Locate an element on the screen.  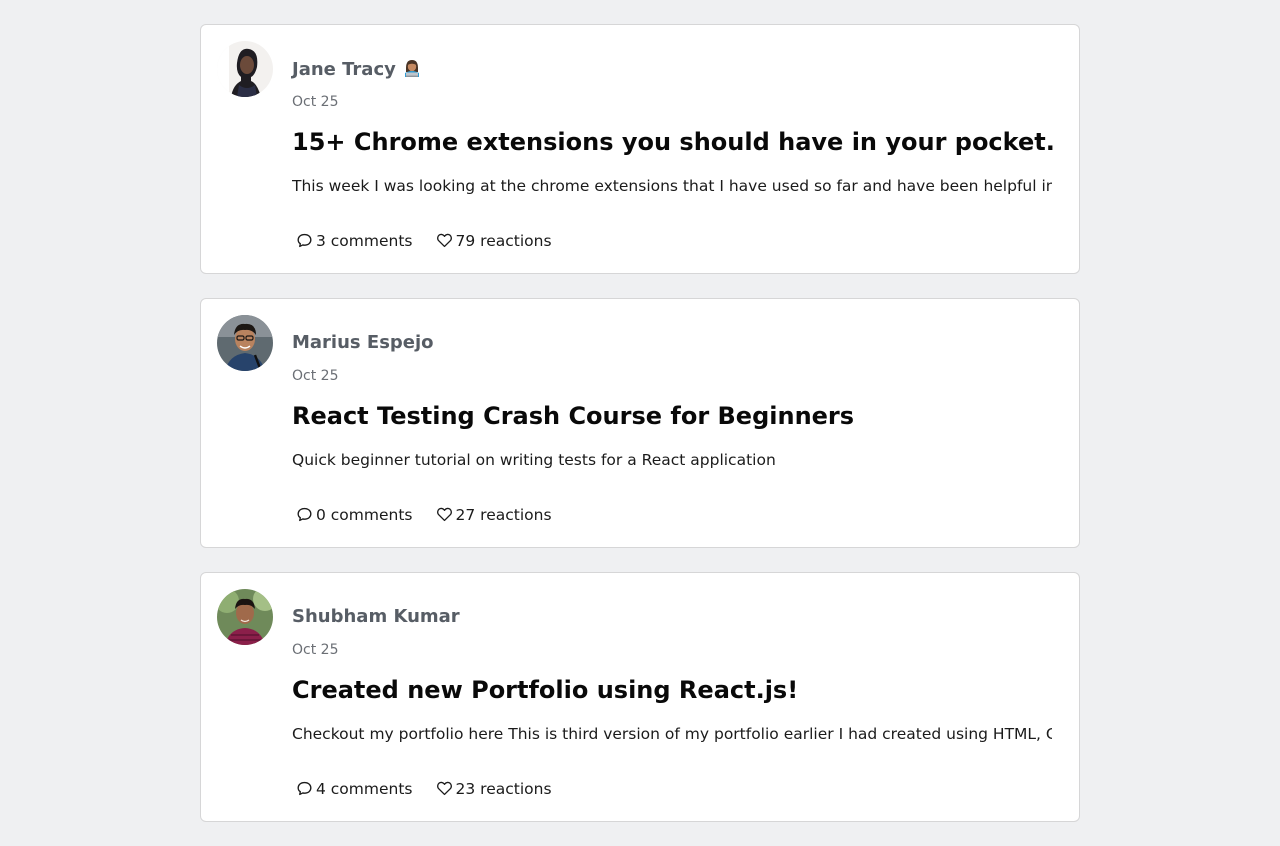
reactions-link: 79 reactions is located at coordinates (493, 240).